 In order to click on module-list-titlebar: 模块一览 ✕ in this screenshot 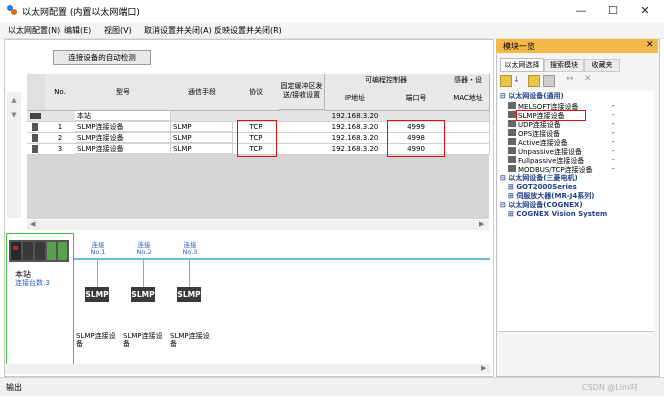, I will do `click(577, 46)`.